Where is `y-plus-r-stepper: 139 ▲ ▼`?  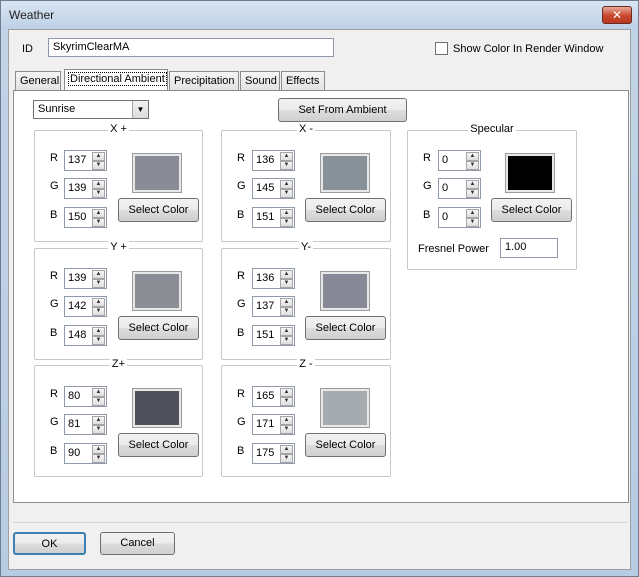
y-plus-r-stepper: 139 ▲ ▼ is located at coordinates (85, 278).